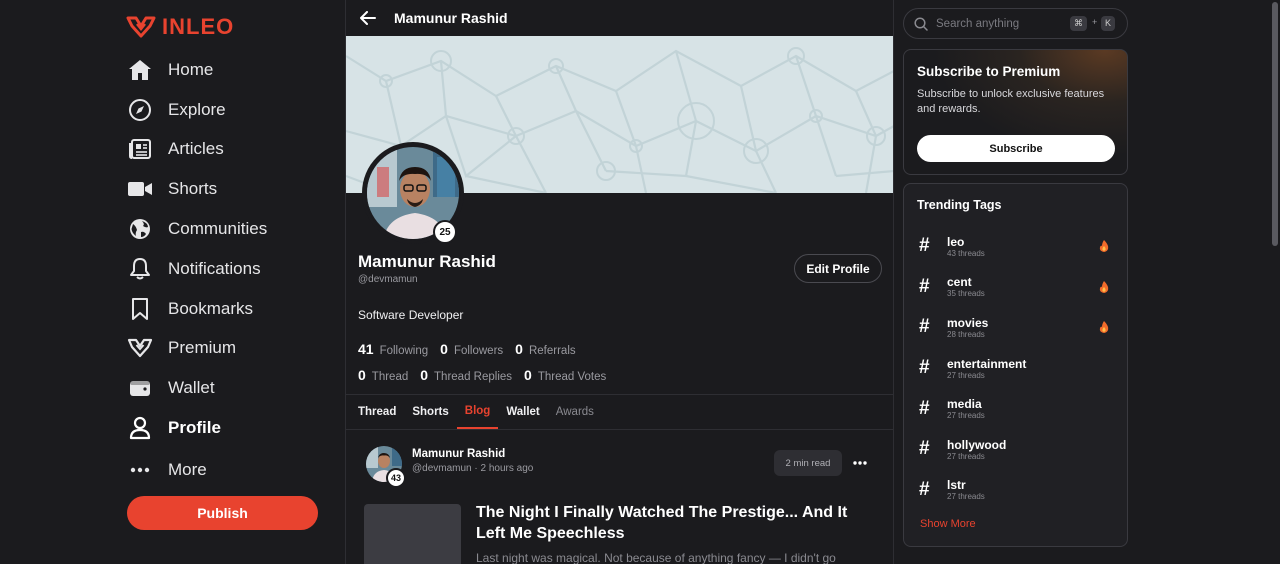 This screenshot has height=564, width=1280. I want to click on stat-following: 41 Following, so click(393, 349).